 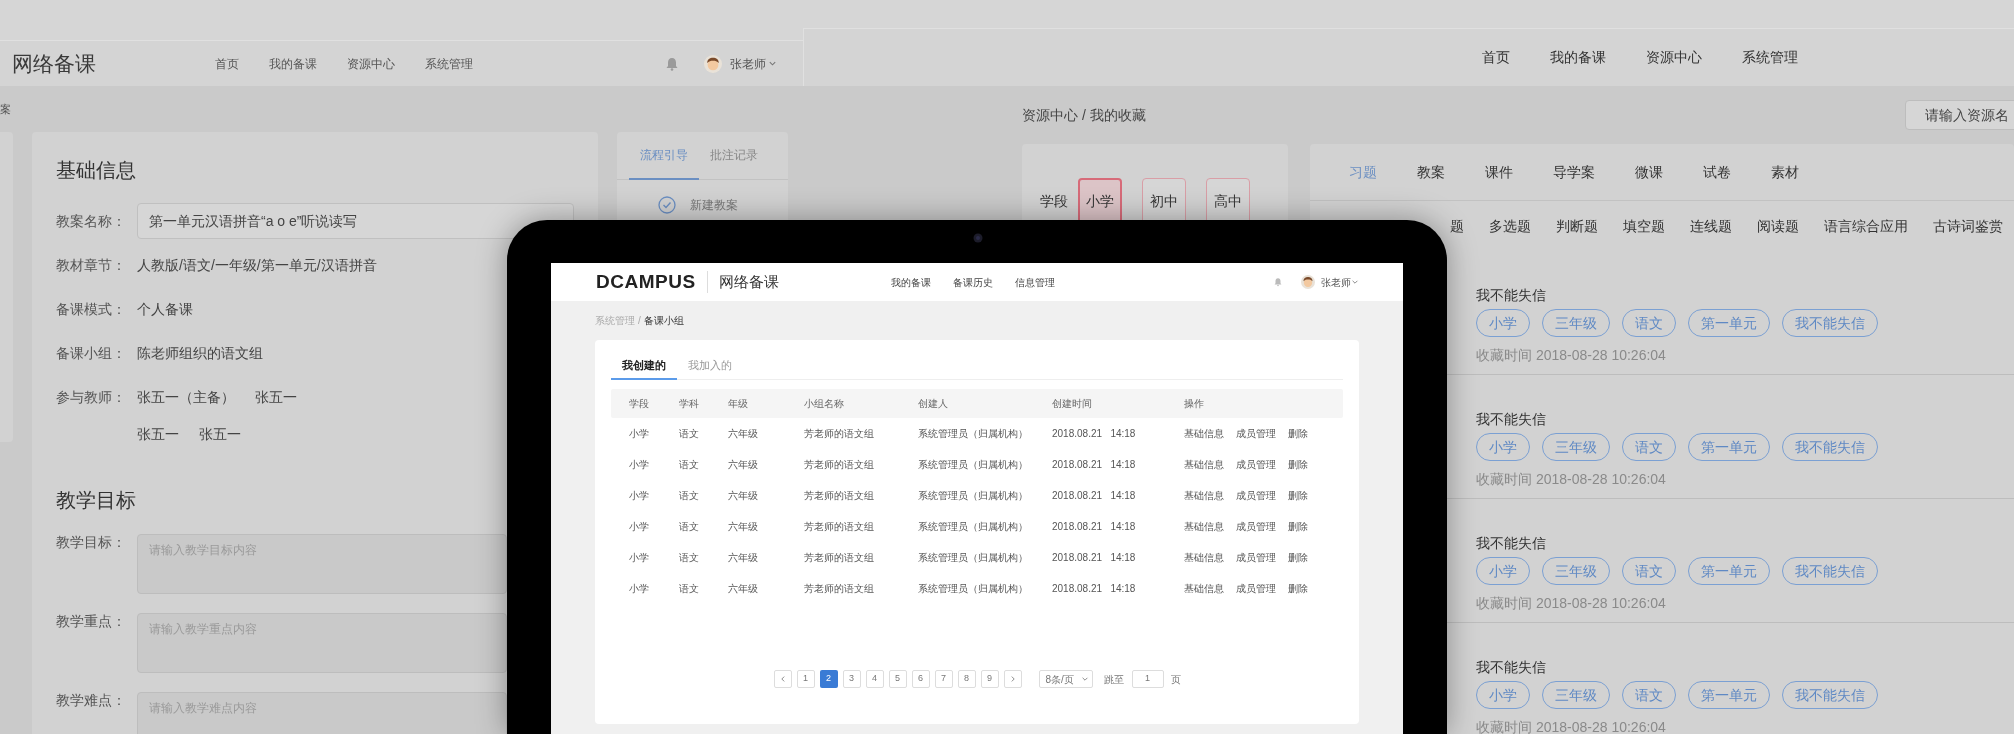 I want to click on page-button: 7, so click(x=943, y=679).